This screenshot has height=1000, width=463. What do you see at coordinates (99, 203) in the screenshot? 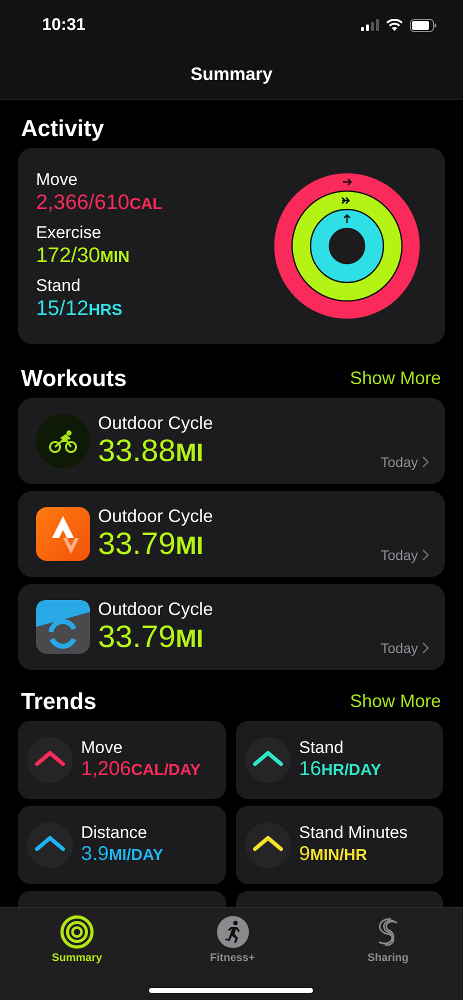
I see `metric-value: 2,366/610CAL` at bounding box center [99, 203].